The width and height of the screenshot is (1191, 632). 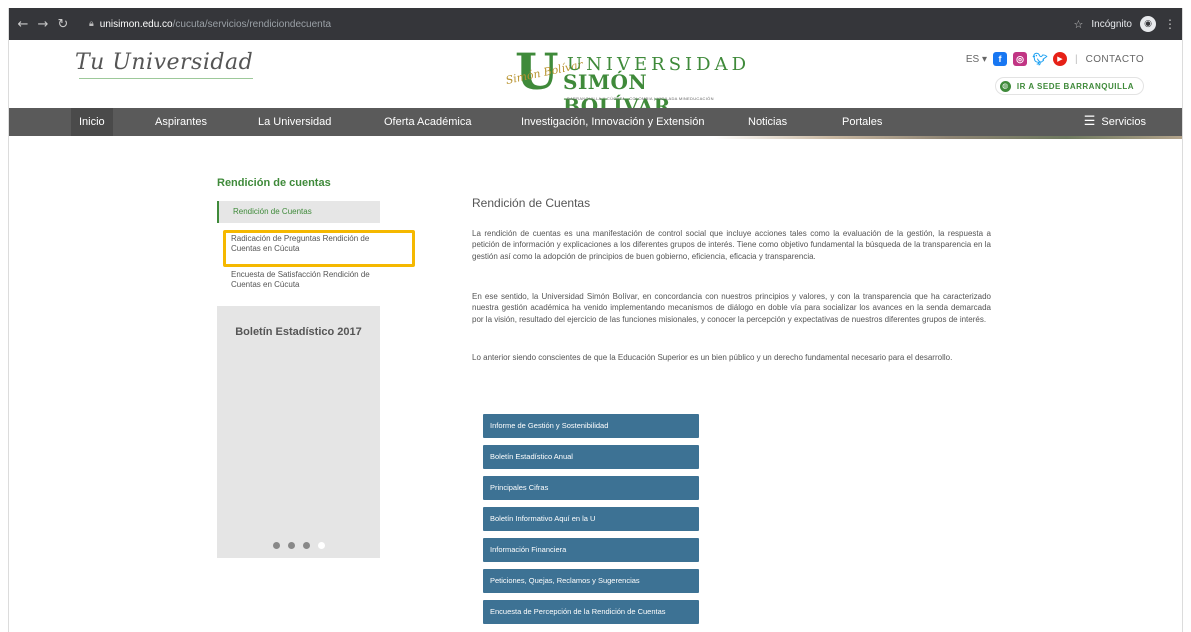 What do you see at coordinates (1123, 122) in the screenshot?
I see `servicios-label: Servicios` at bounding box center [1123, 122].